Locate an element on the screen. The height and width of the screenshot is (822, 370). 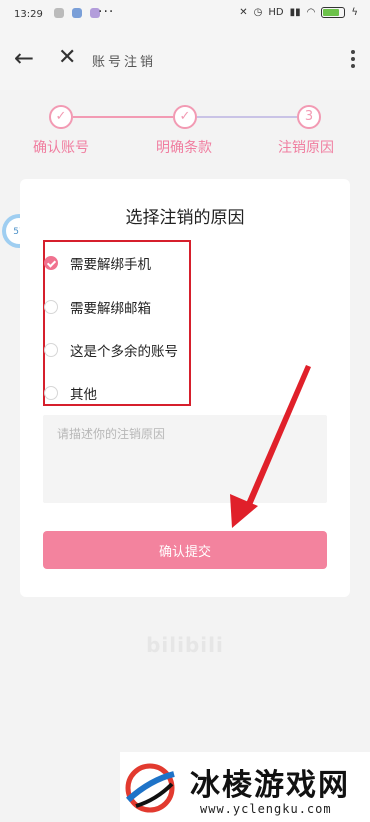
option-other: 其他 is located at coordinates (70, 393).